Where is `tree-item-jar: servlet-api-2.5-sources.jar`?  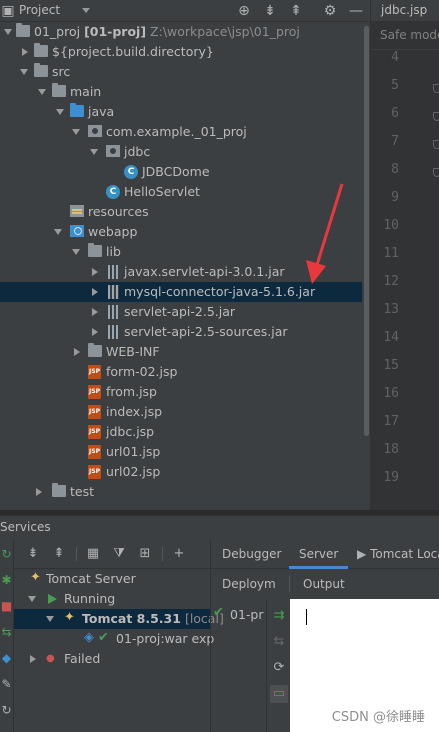
tree-item-jar: servlet-api-2.5-sources.jar is located at coordinates (181, 332).